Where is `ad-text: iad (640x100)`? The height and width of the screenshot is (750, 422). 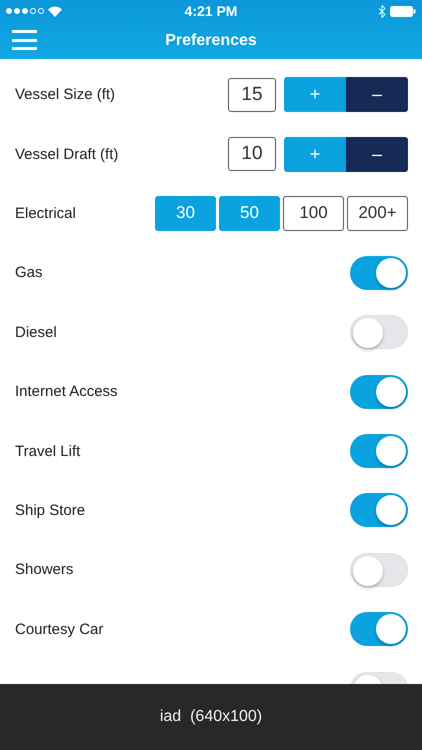
ad-text: iad (640x100) is located at coordinates (211, 717).